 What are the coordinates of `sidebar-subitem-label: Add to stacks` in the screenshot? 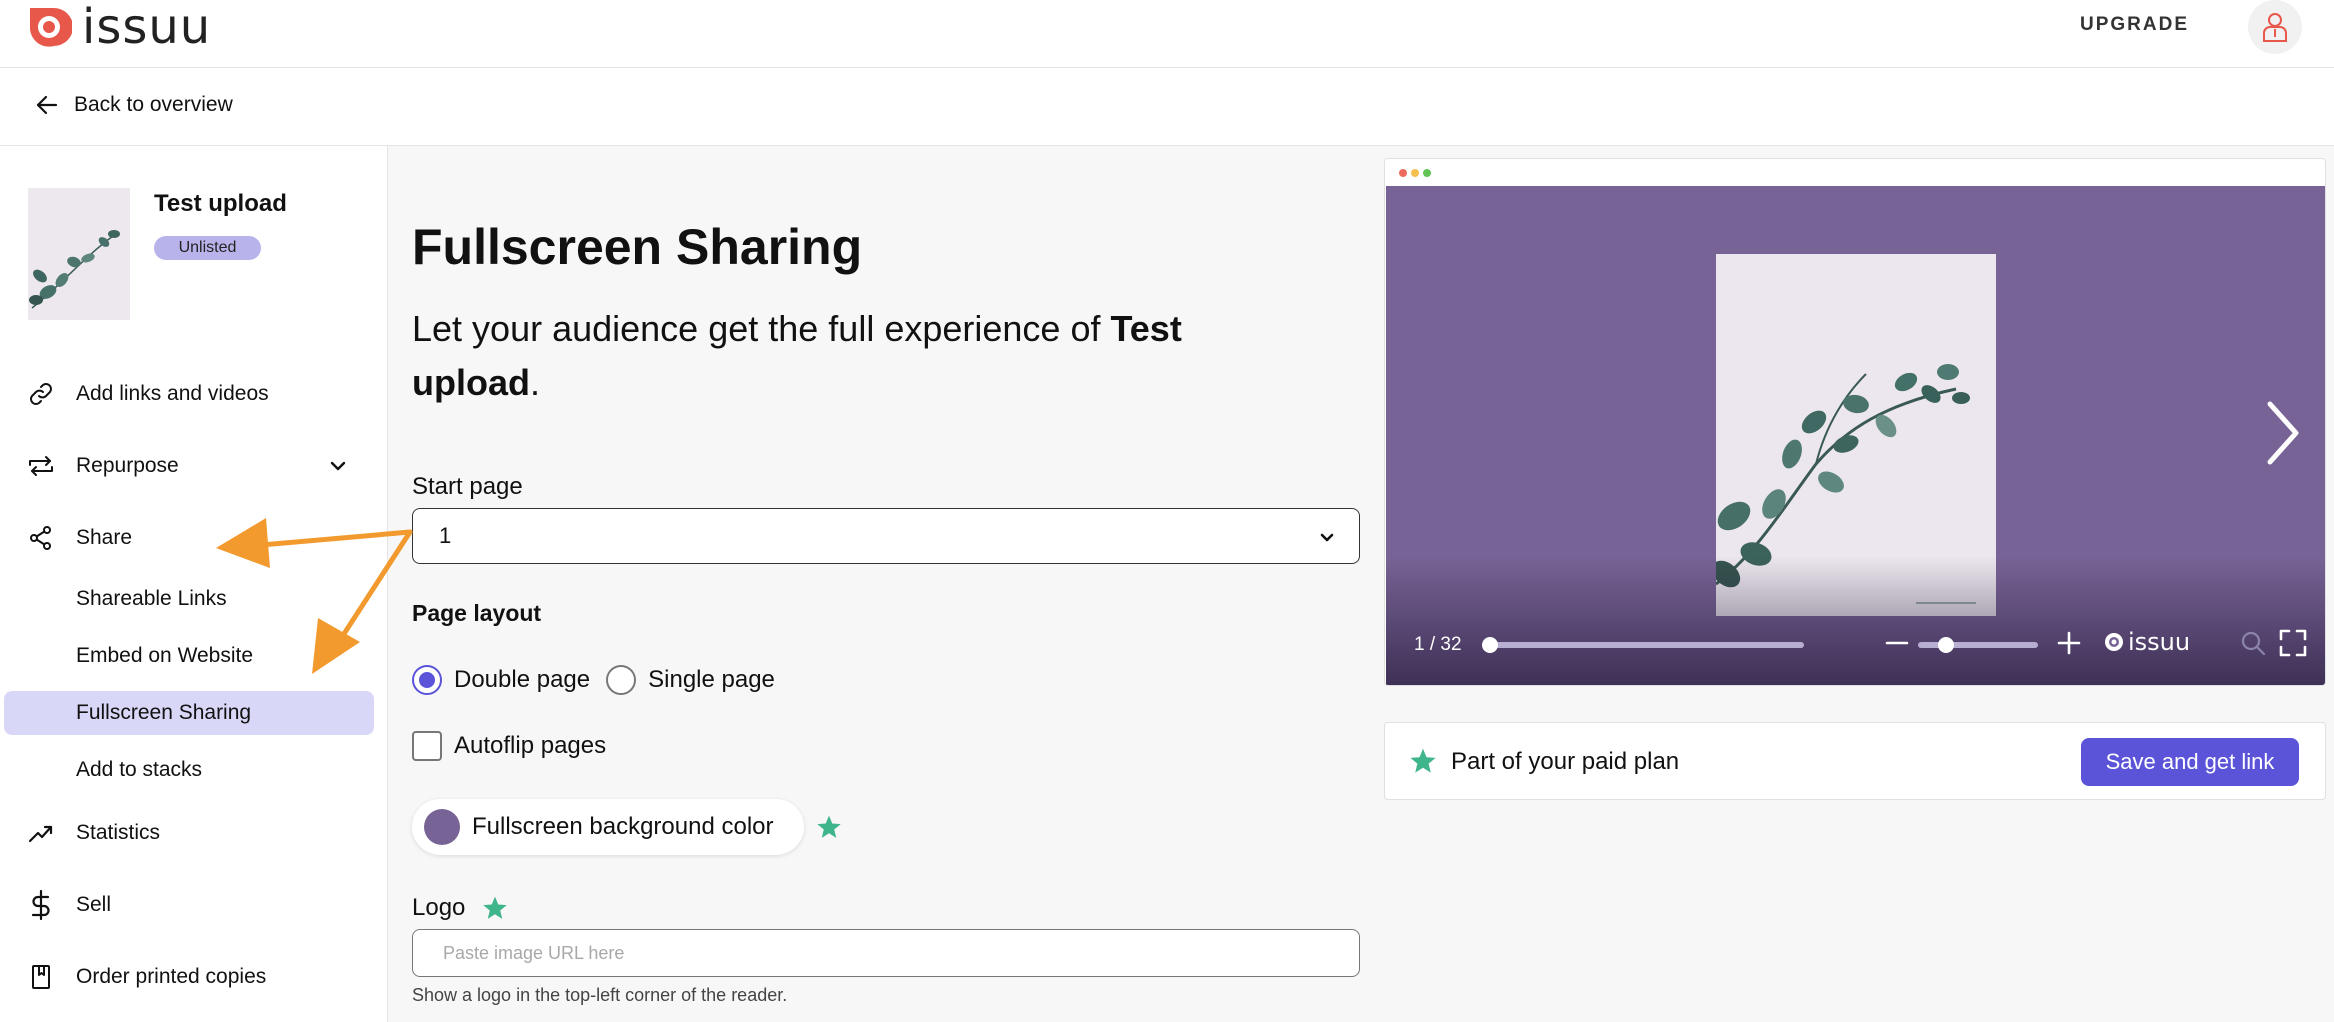 It's located at (139, 769).